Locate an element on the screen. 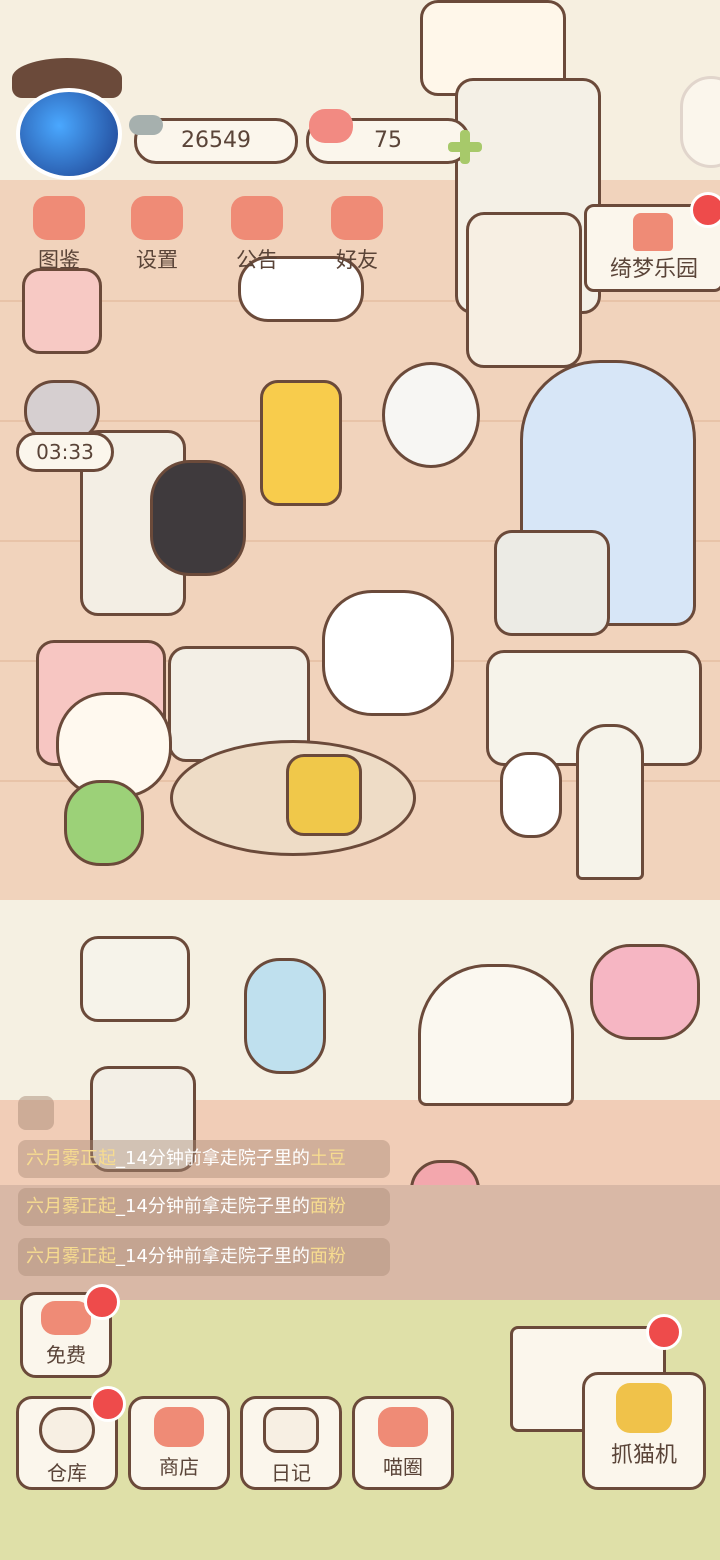 This screenshot has height=1560, width=720. air-conditioner is located at coordinates (552, 583).